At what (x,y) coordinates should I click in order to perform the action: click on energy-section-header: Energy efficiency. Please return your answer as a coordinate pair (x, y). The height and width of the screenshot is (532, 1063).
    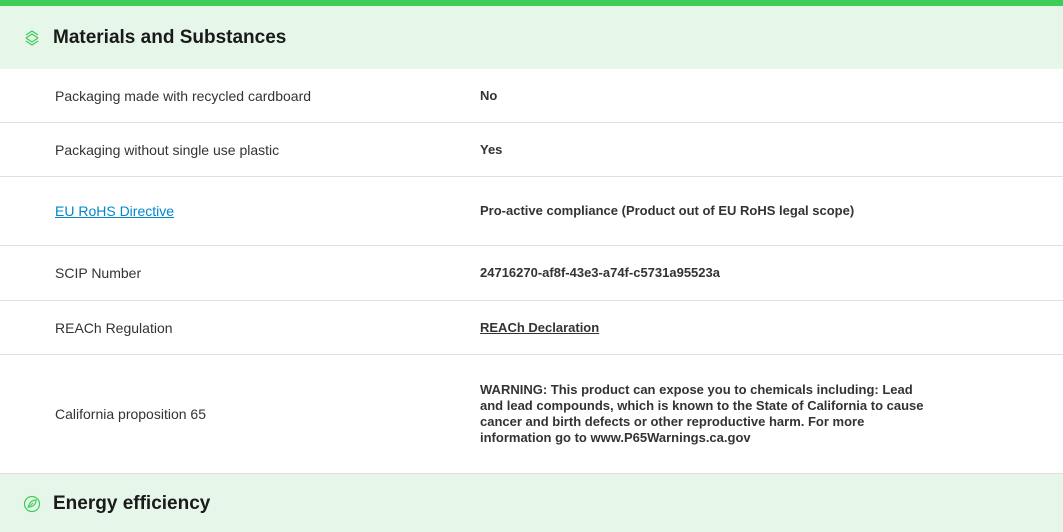
    Looking at the image, I should click on (531, 503).